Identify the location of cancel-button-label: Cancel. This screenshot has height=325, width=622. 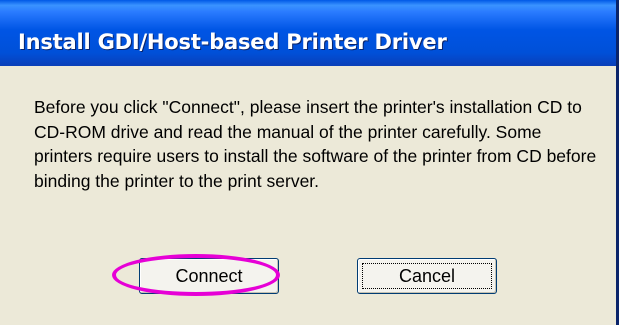
(427, 275).